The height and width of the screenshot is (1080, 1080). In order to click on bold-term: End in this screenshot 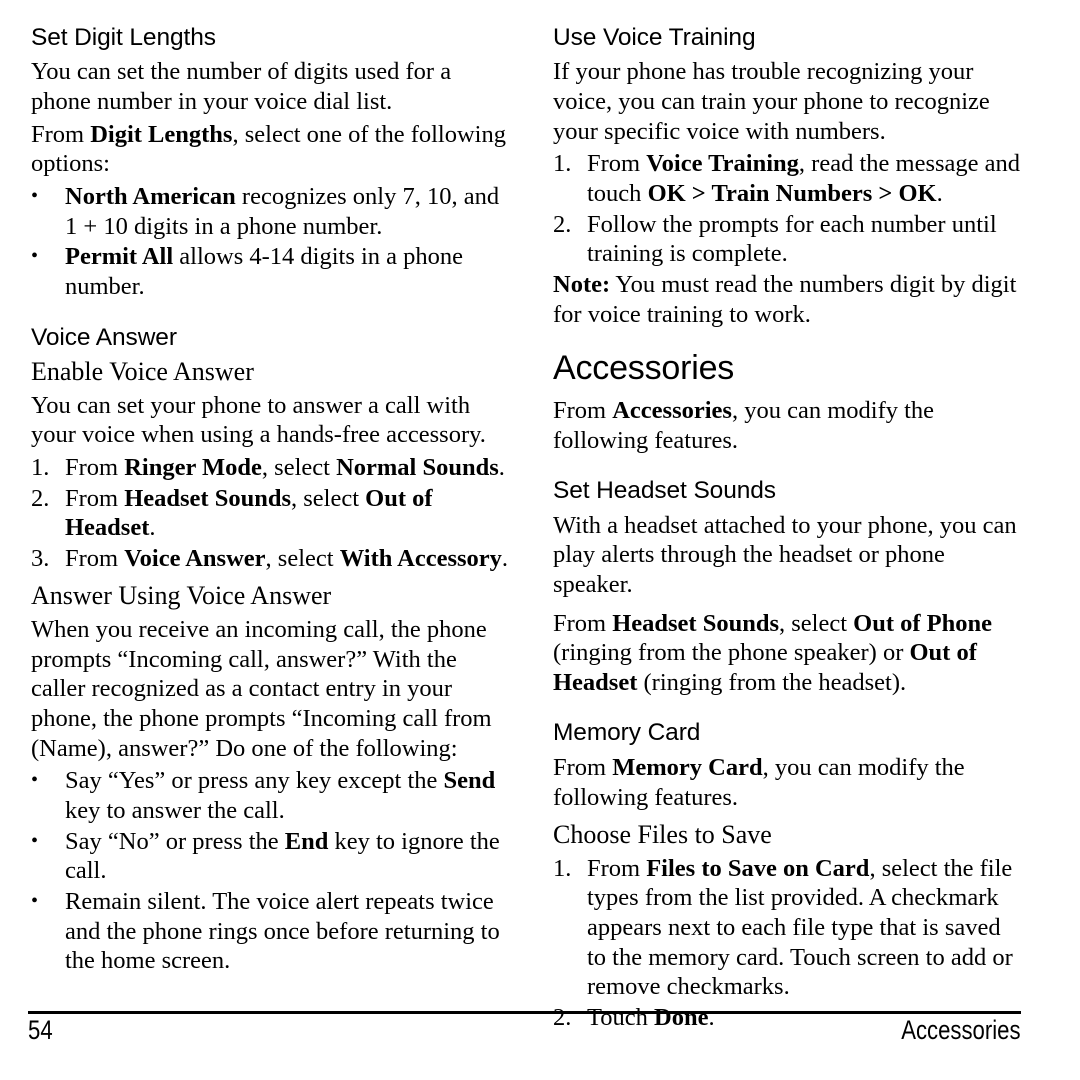, I will do `click(306, 841)`.